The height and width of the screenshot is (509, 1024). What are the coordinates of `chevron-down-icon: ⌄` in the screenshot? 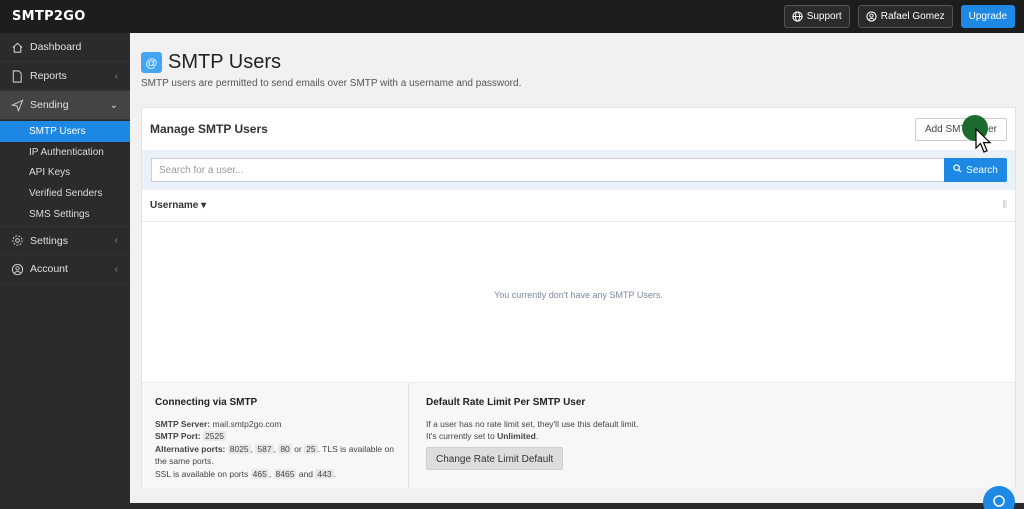 It's located at (113, 105).